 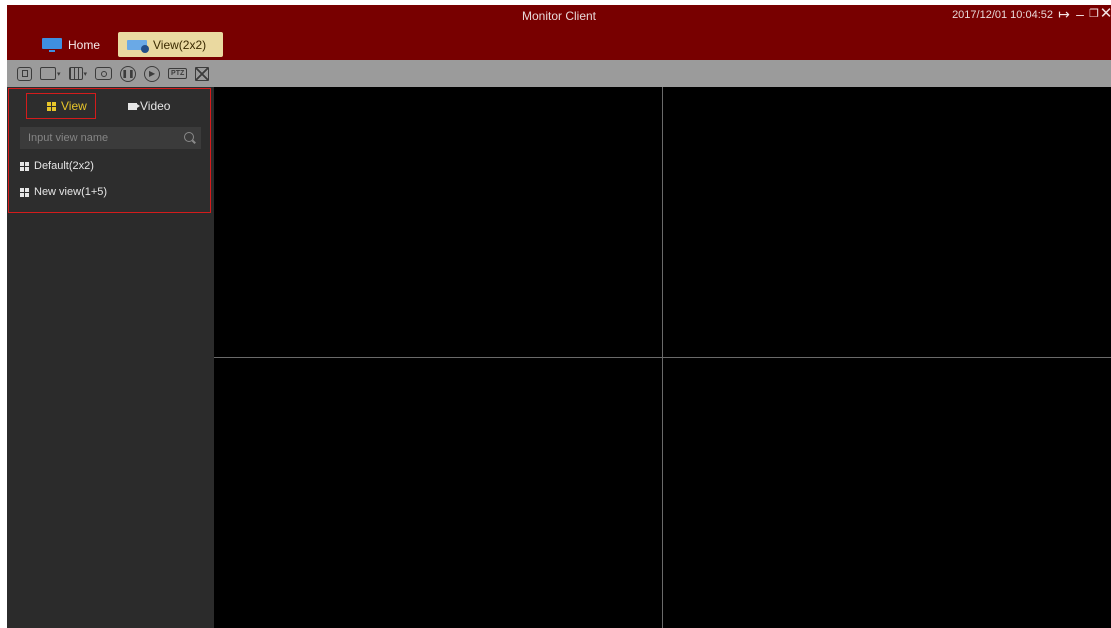 I want to click on pause-icon: ❚❚, so click(x=128, y=74).